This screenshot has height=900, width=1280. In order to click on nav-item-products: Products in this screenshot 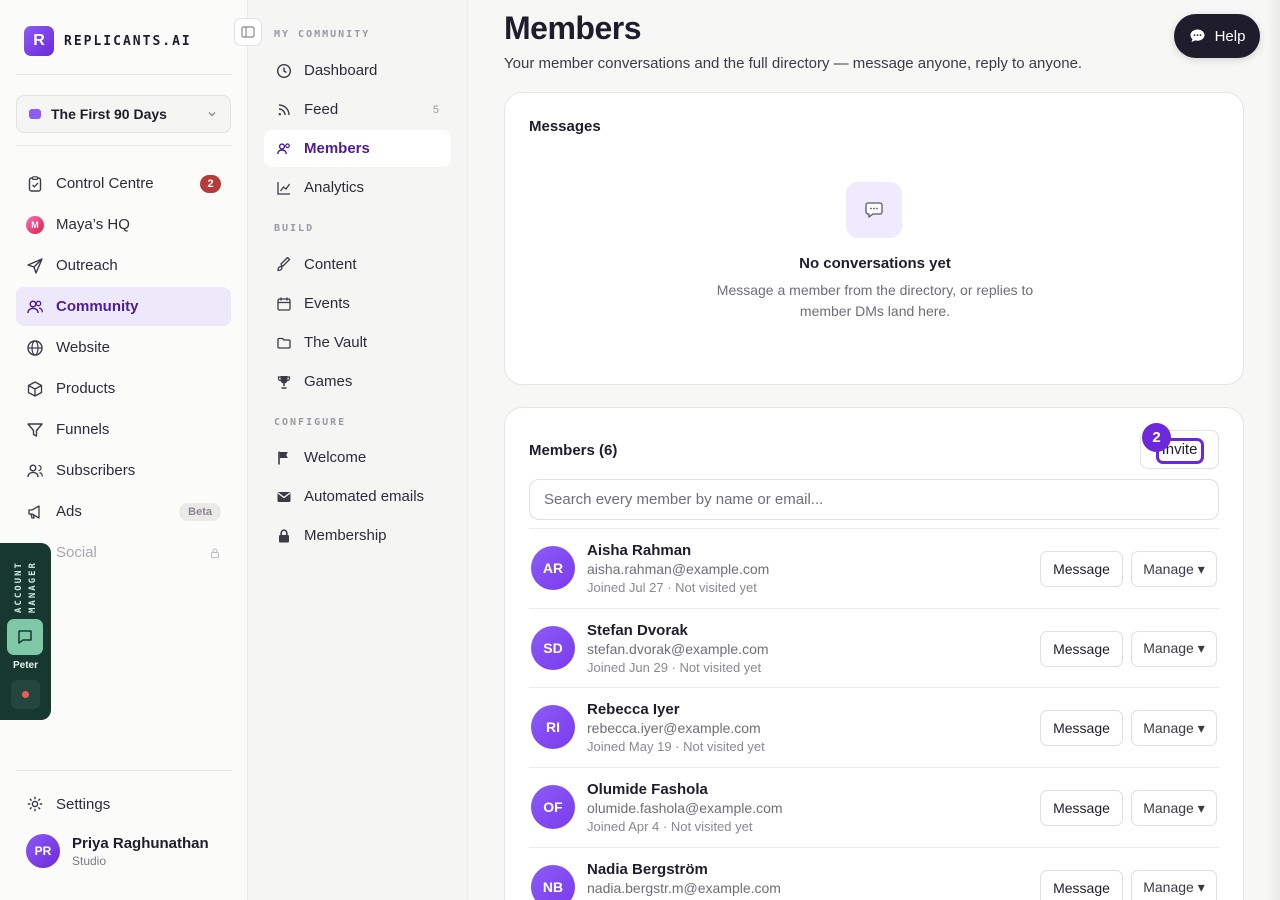, I will do `click(123, 388)`.